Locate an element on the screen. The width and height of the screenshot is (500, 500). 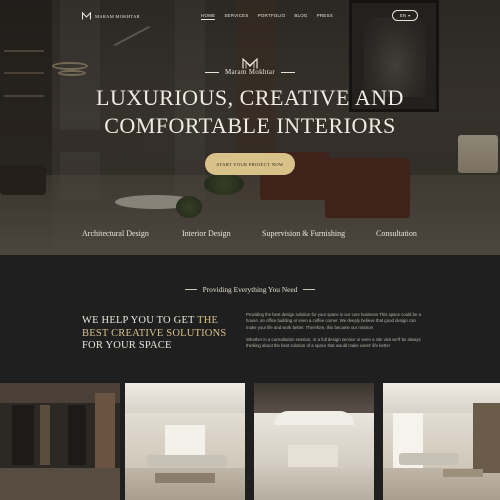
section-heading-row: Providing Everything You Need is located at coordinates (250, 289).